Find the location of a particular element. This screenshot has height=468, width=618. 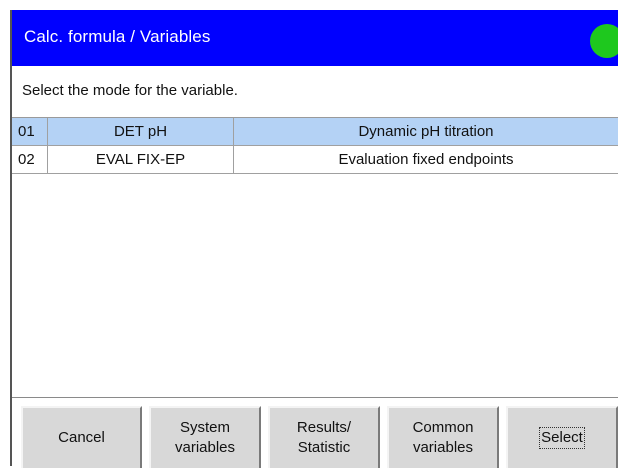

results-statistic-button-label: Results/ Statistic is located at coordinates (324, 437).